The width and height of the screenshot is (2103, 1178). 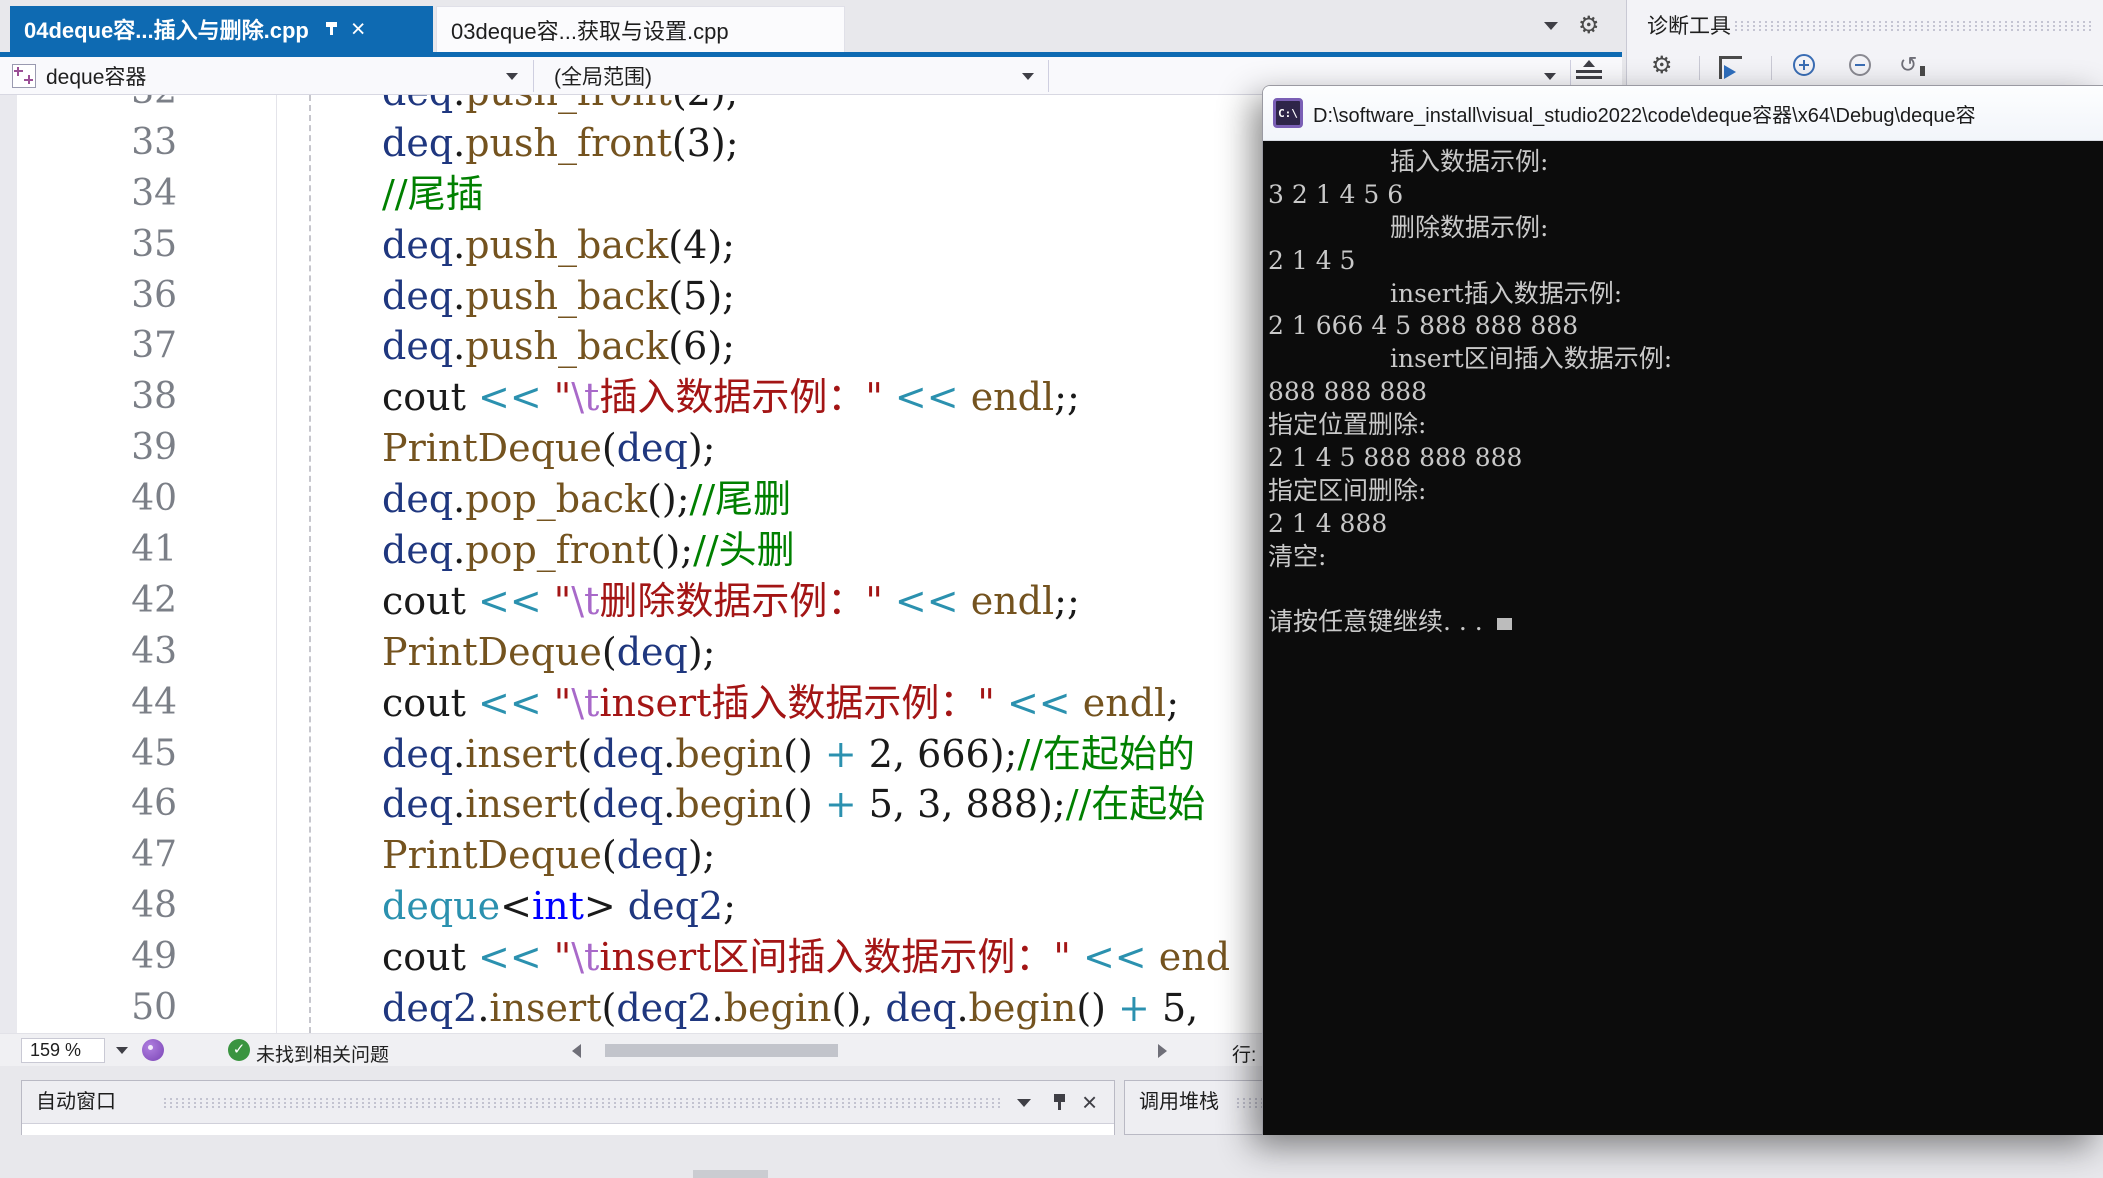 I want to click on autos-content, so click(x=568, y=1151).